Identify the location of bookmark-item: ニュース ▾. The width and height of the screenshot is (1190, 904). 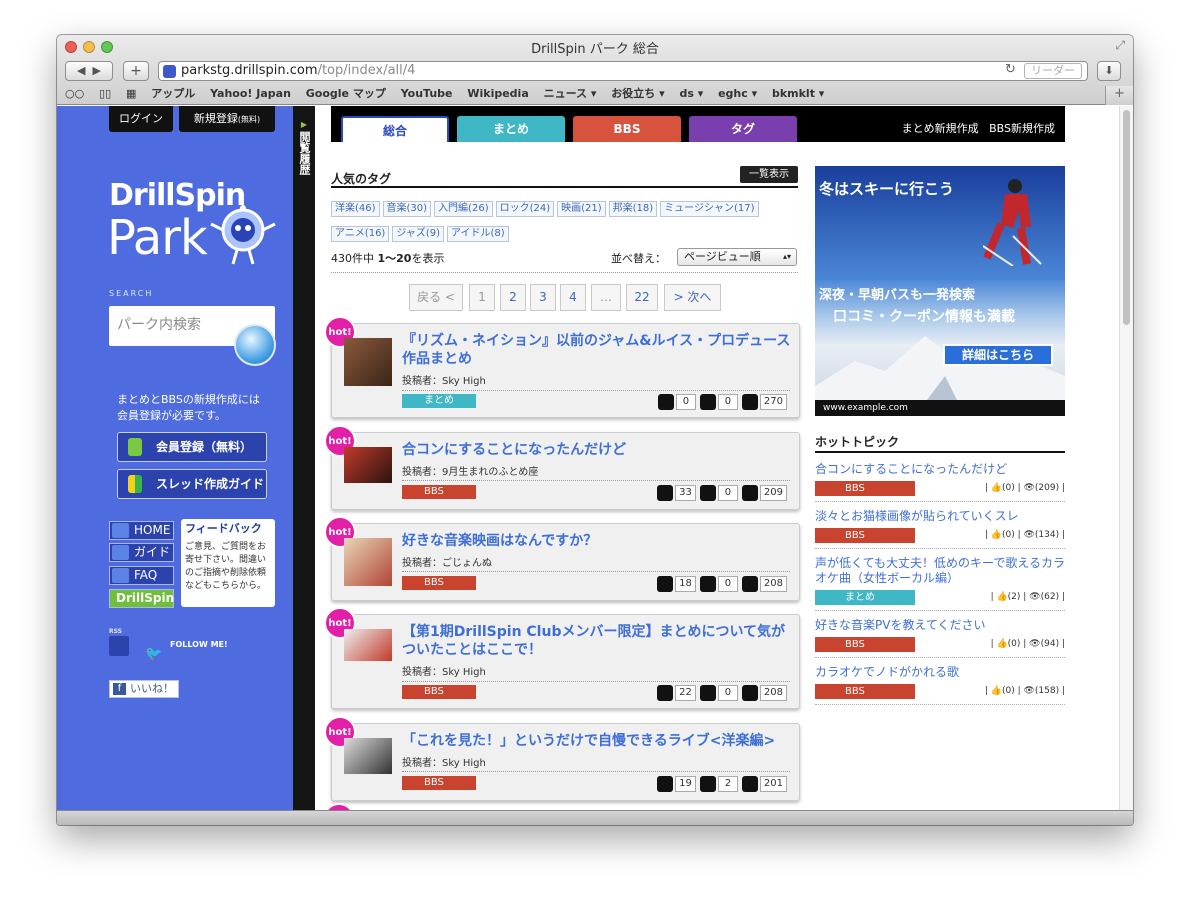
(570, 93).